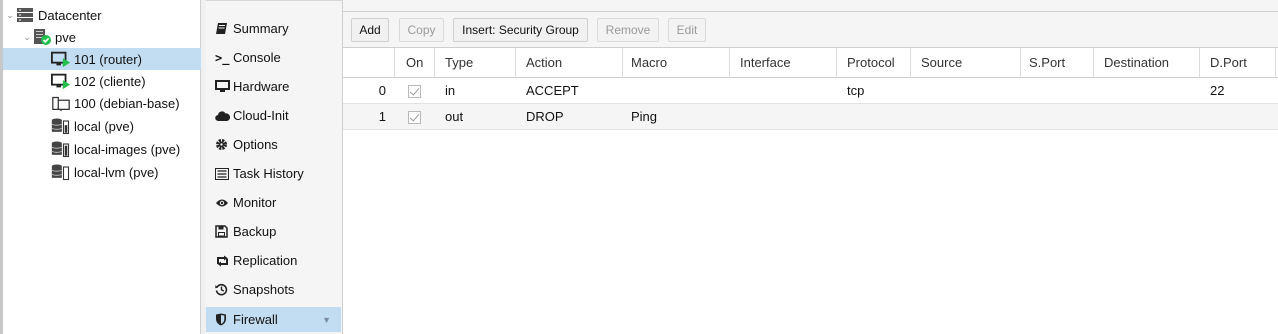  What do you see at coordinates (110, 81) in the screenshot?
I see `tree-item-label: 102 (cliente)` at bounding box center [110, 81].